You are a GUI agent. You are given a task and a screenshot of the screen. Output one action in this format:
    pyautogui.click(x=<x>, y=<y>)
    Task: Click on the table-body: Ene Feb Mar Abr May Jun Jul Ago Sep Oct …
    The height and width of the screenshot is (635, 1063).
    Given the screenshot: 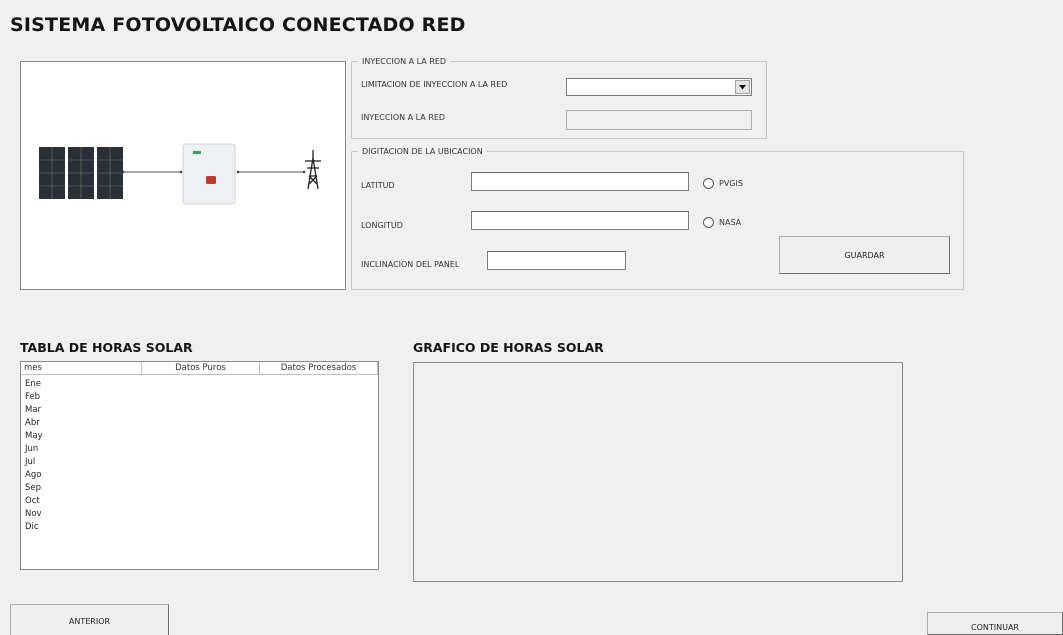 What is the action you would take?
    pyautogui.click(x=199, y=456)
    